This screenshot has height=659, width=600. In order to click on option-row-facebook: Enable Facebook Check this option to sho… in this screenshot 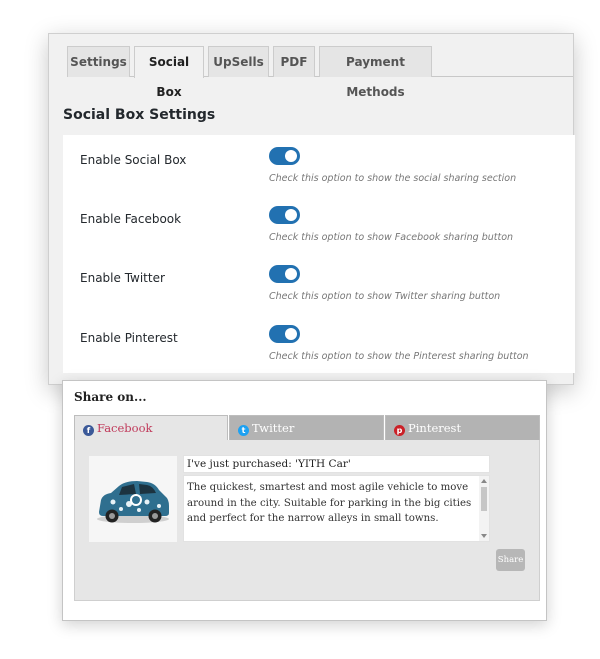, I will do `click(319, 224)`.